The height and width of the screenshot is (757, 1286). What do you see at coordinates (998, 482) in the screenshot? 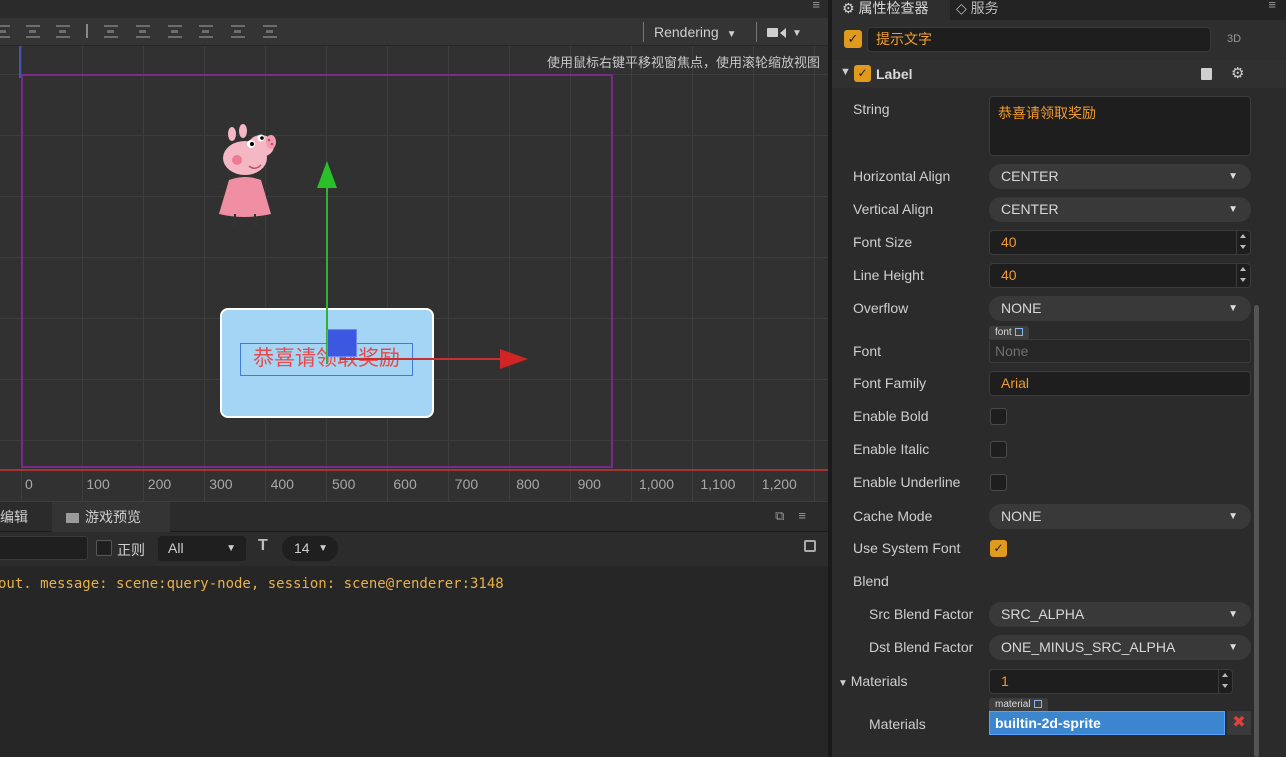
I see `enable-underline-checkbox` at bounding box center [998, 482].